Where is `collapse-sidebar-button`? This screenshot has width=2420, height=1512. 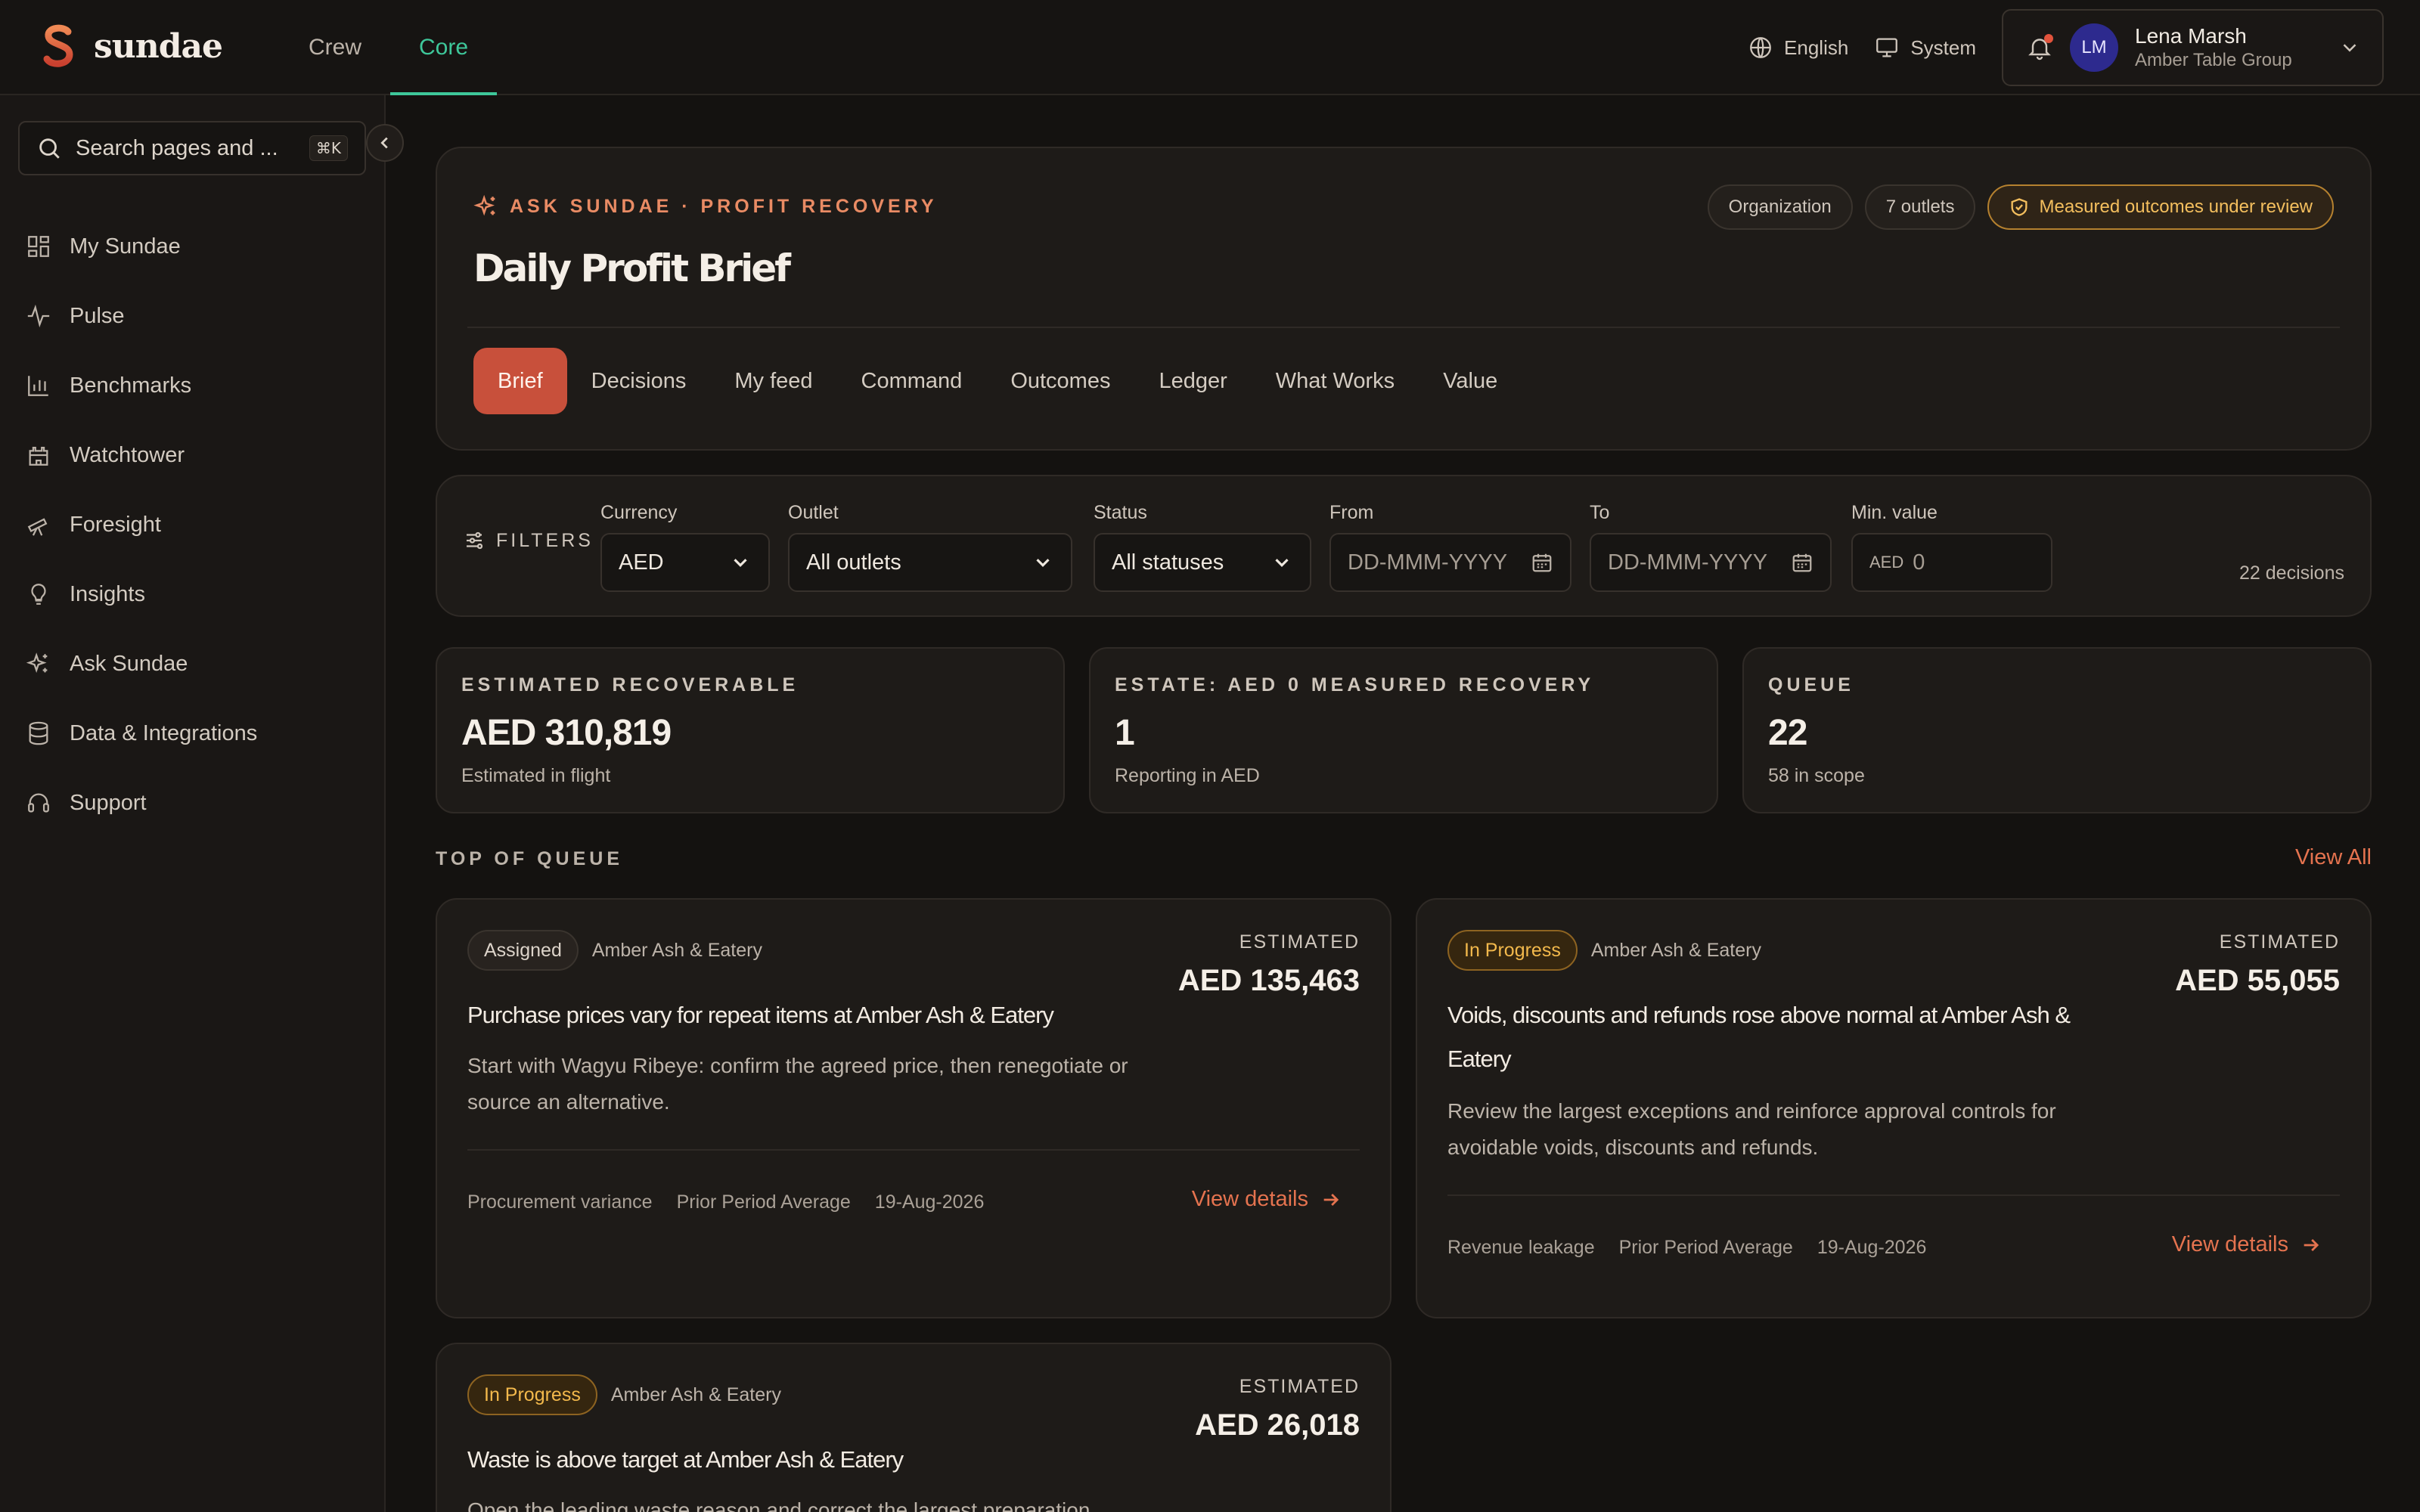 collapse-sidebar-button is located at coordinates (385, 143).